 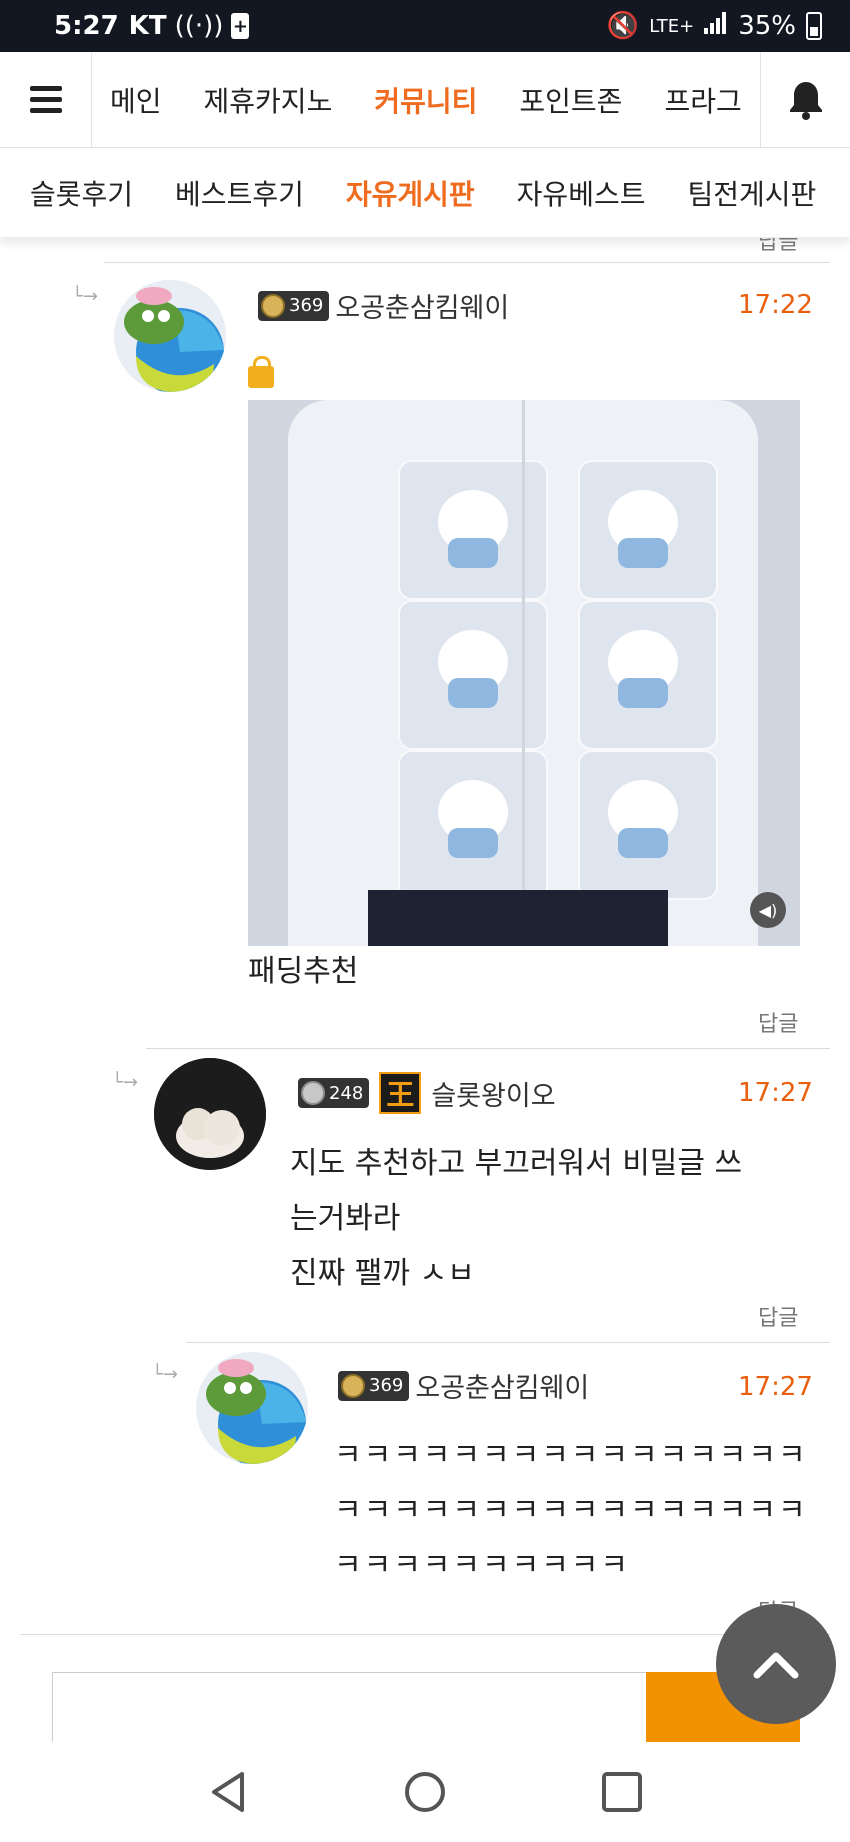 What do you see at coordinates (199, 26) in the screenshot?
I see `hotspot-icon: ((·))` at bounding box center [199, 26].